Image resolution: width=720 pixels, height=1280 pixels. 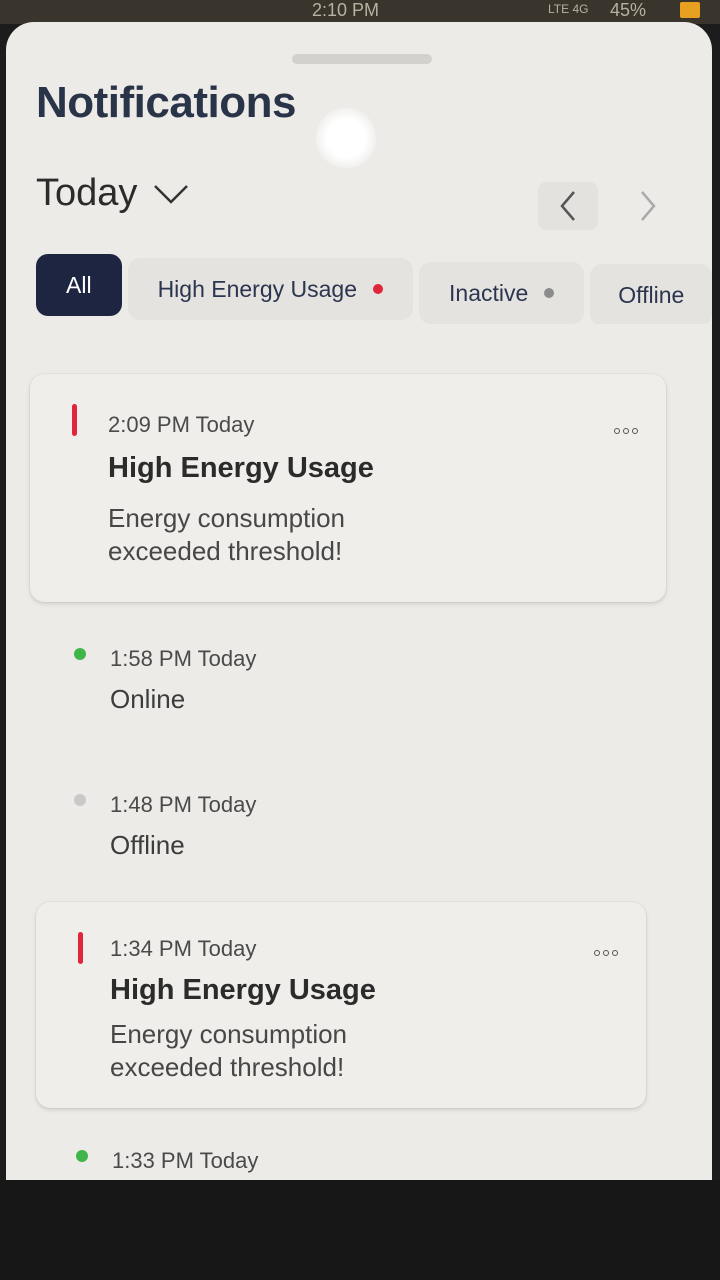 I want to click on alert-dot-icon, so click(x=378, y=289).